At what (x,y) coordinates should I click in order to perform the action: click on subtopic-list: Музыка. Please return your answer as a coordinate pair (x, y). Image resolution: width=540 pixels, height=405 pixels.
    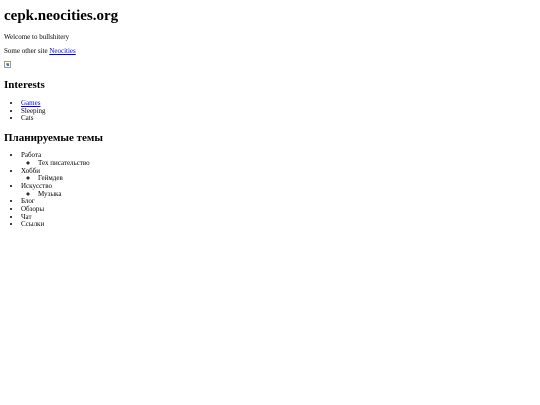
    Looking at the image, I should click on (278, 194).